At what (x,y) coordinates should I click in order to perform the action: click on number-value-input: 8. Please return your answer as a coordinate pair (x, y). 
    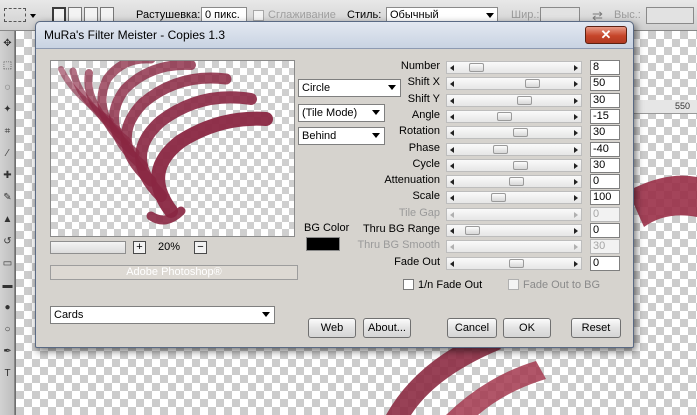
    Looking at the image, I should click on (605, 67).